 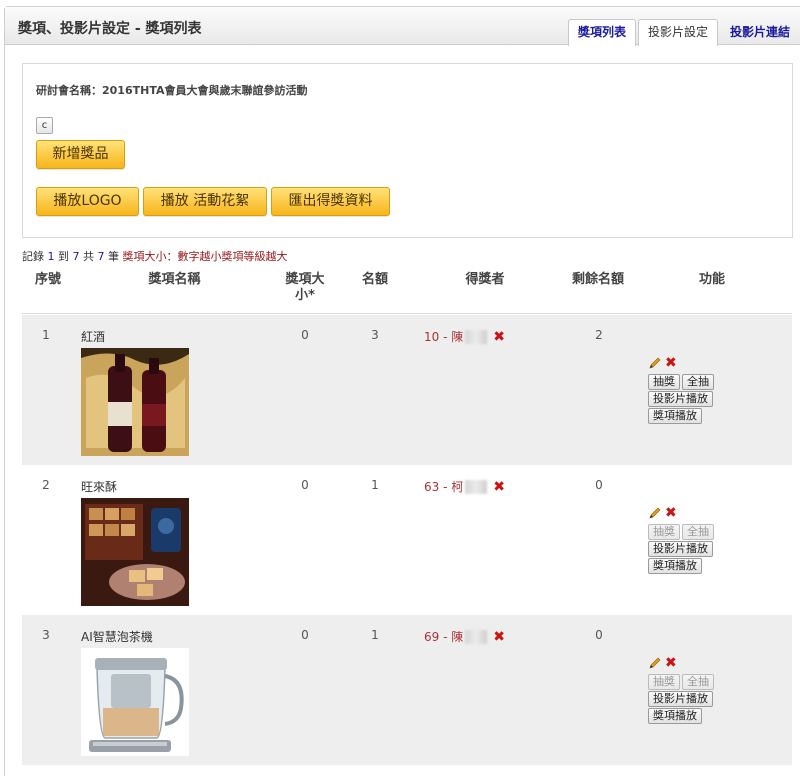 What do you see at coordinates (46, 485) in the screenshot?
I see `row-seq: 2` at bounding box center [46, 485].